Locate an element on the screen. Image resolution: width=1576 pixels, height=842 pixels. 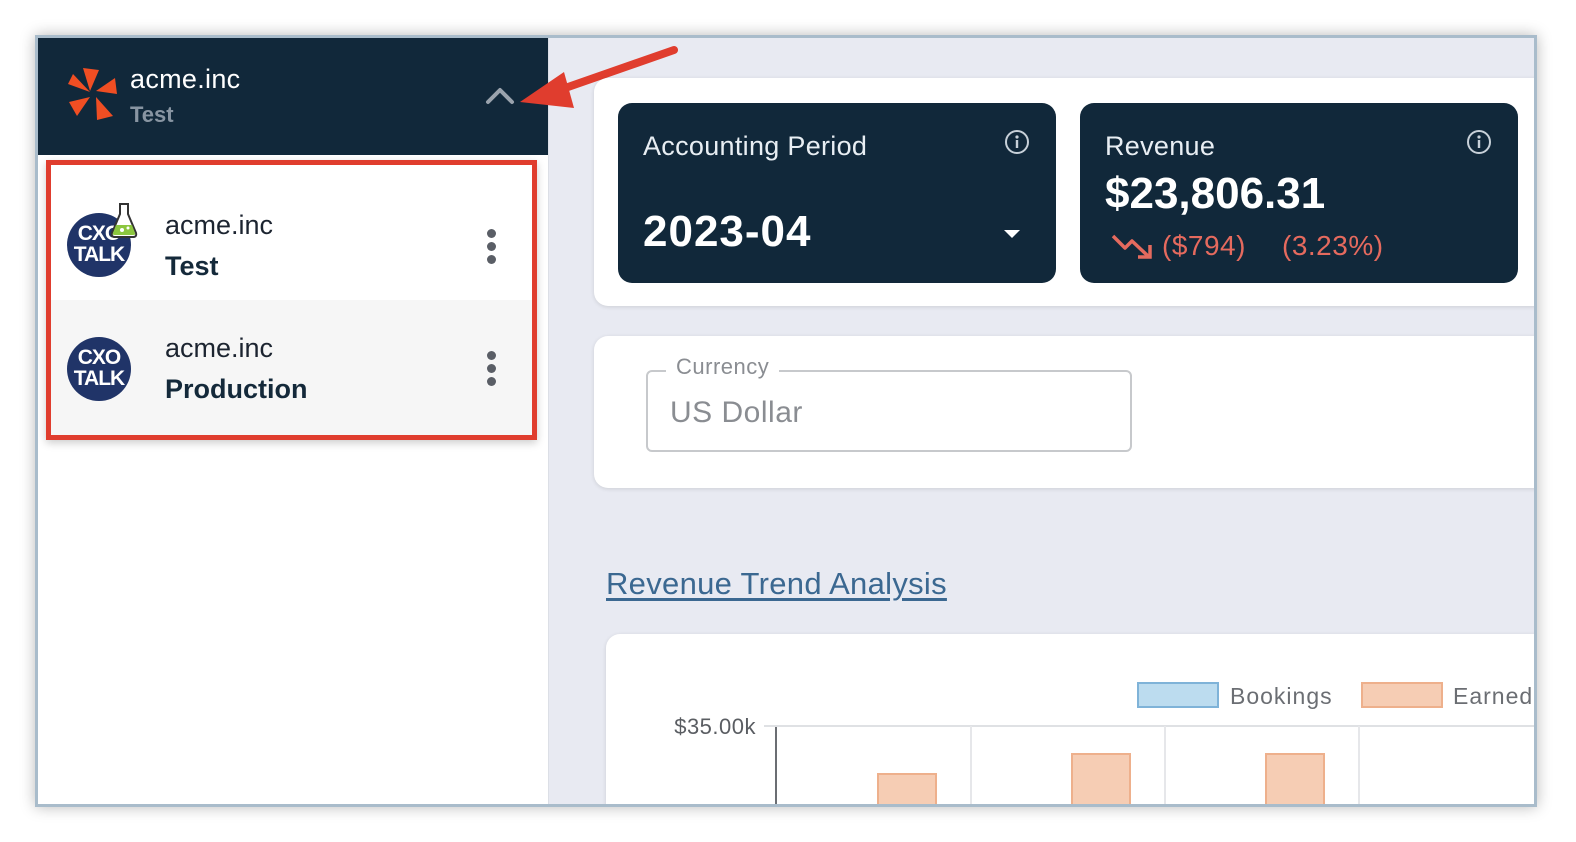
dropdown-arrow-icon is located at coordinates (1012, 234).